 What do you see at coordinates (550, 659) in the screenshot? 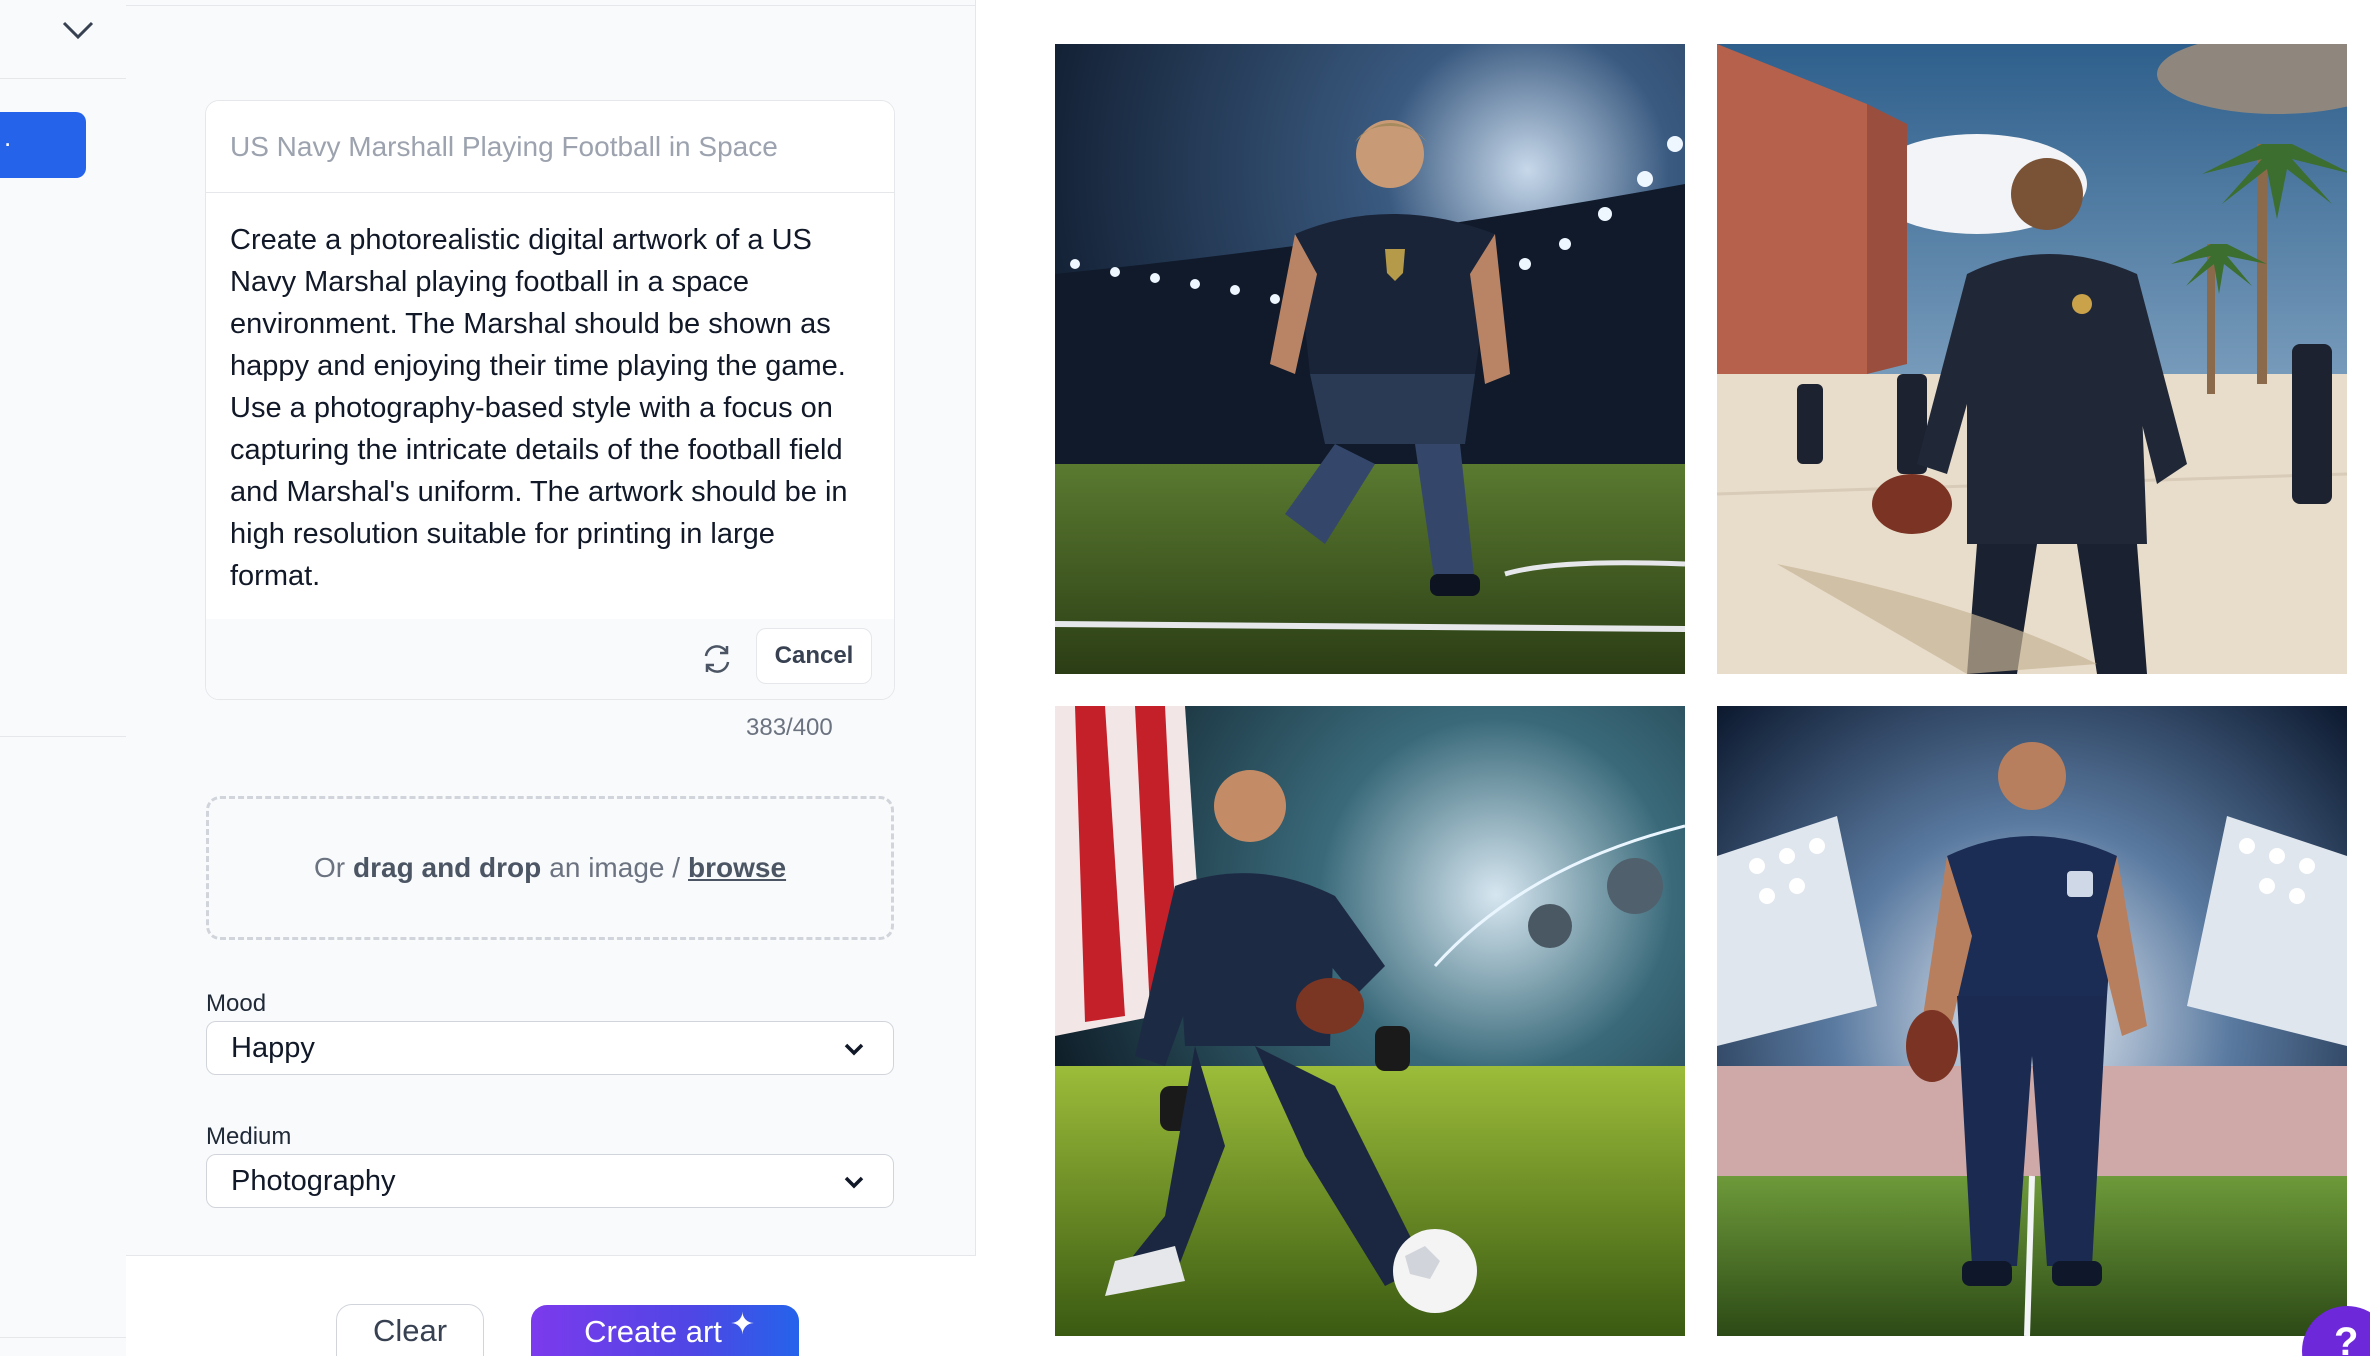
I see `prompt-footer: Cancel` at bounding box center [550, 659].